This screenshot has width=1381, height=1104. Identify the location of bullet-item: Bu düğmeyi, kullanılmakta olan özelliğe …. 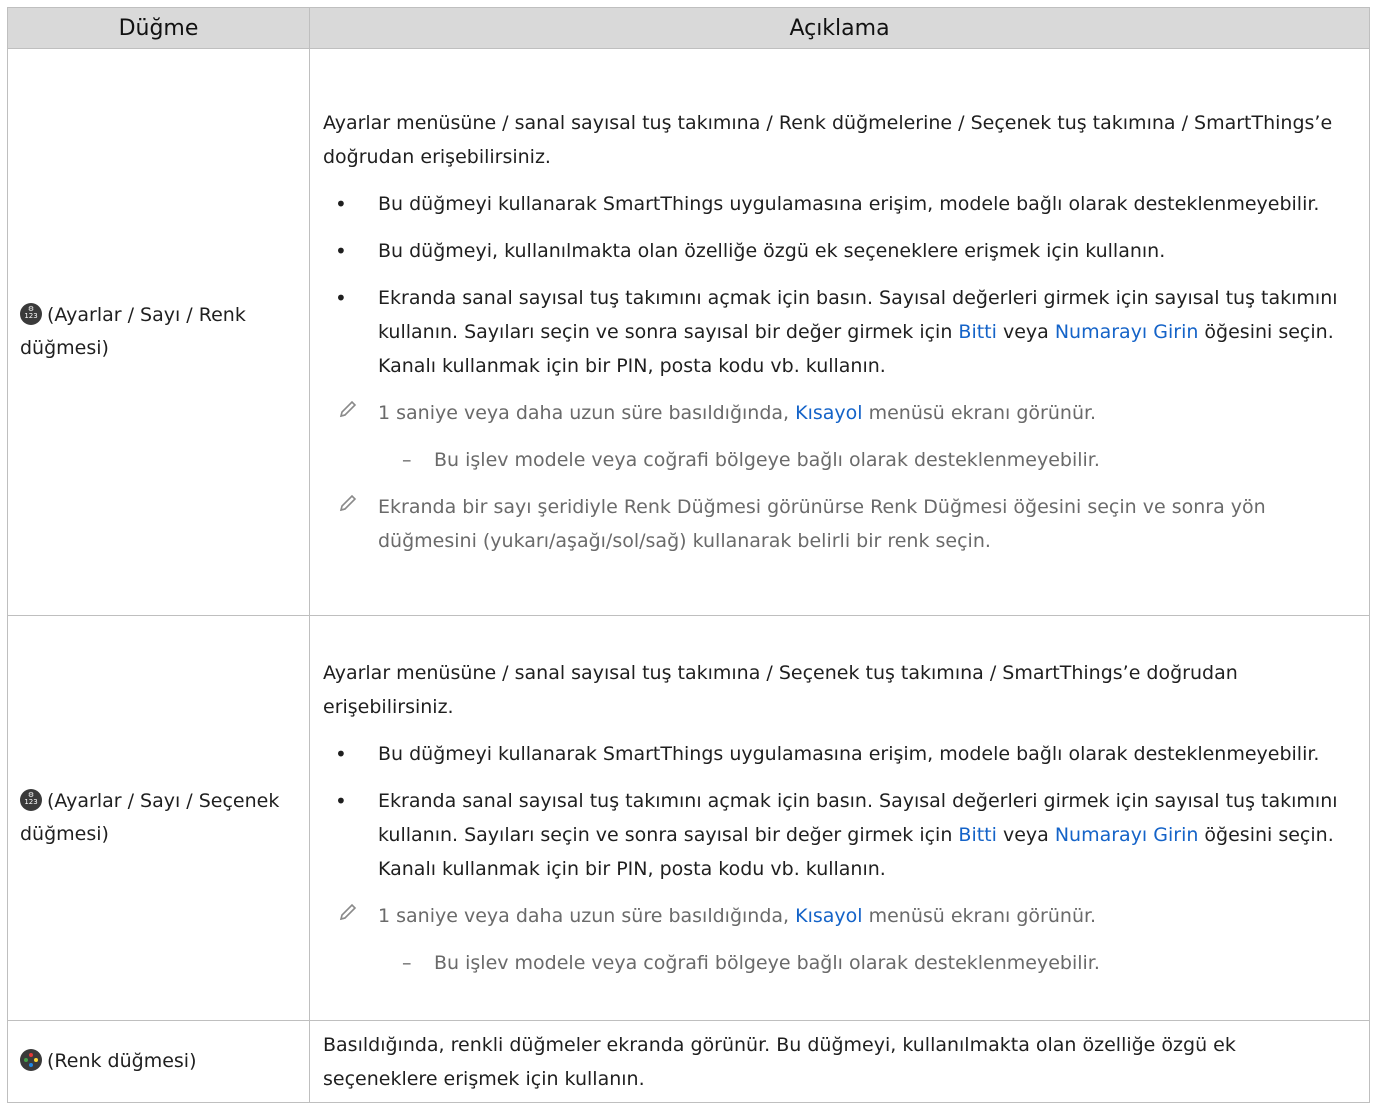
(839, 251).